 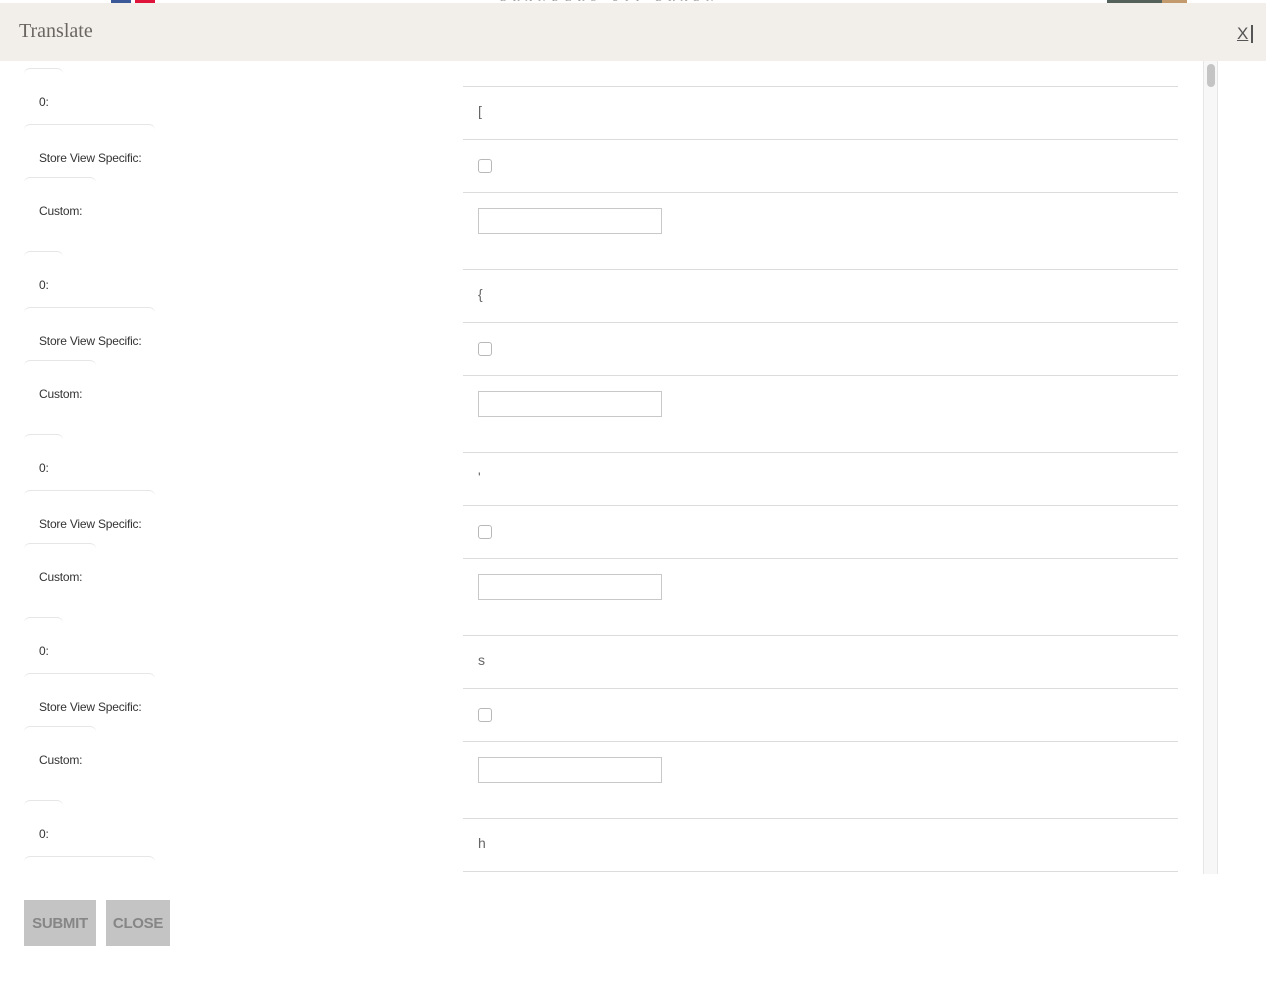 What do you see at coordinates (56, 31) in the screenshot?
I see `modal-title: Translate` at bounding box center [56, 31].